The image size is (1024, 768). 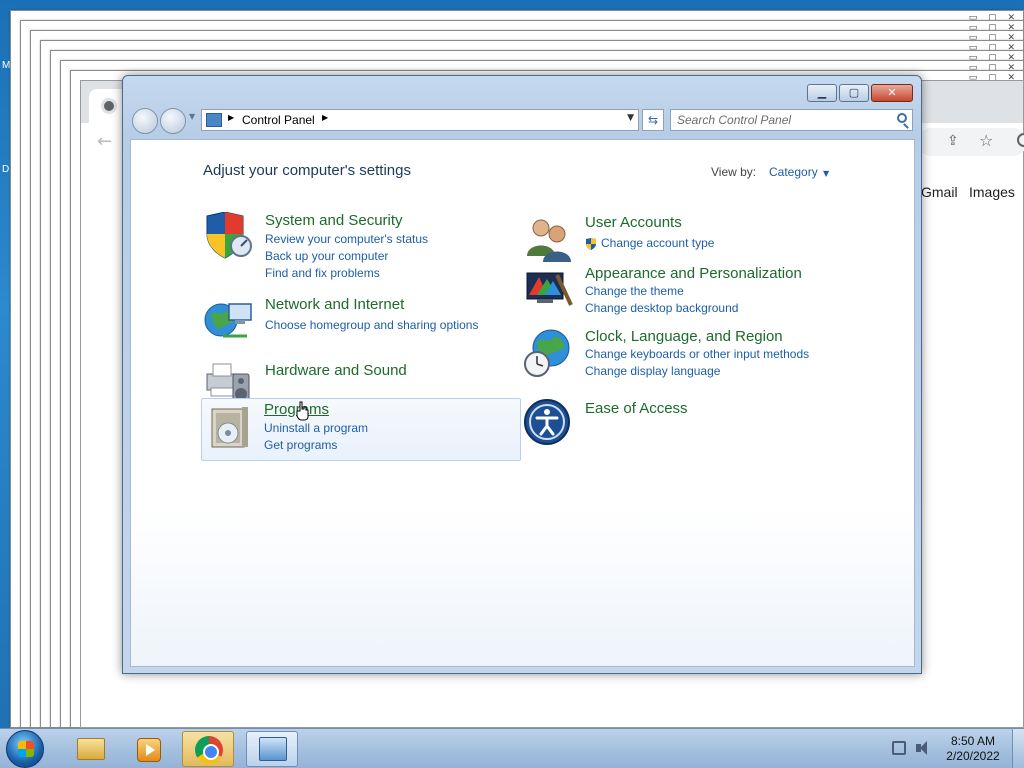 What do you see at coordinates (307, 170) in the screenshot?
I see `page-title: Adjust your computer's settings` at bounding box center [307, 170].